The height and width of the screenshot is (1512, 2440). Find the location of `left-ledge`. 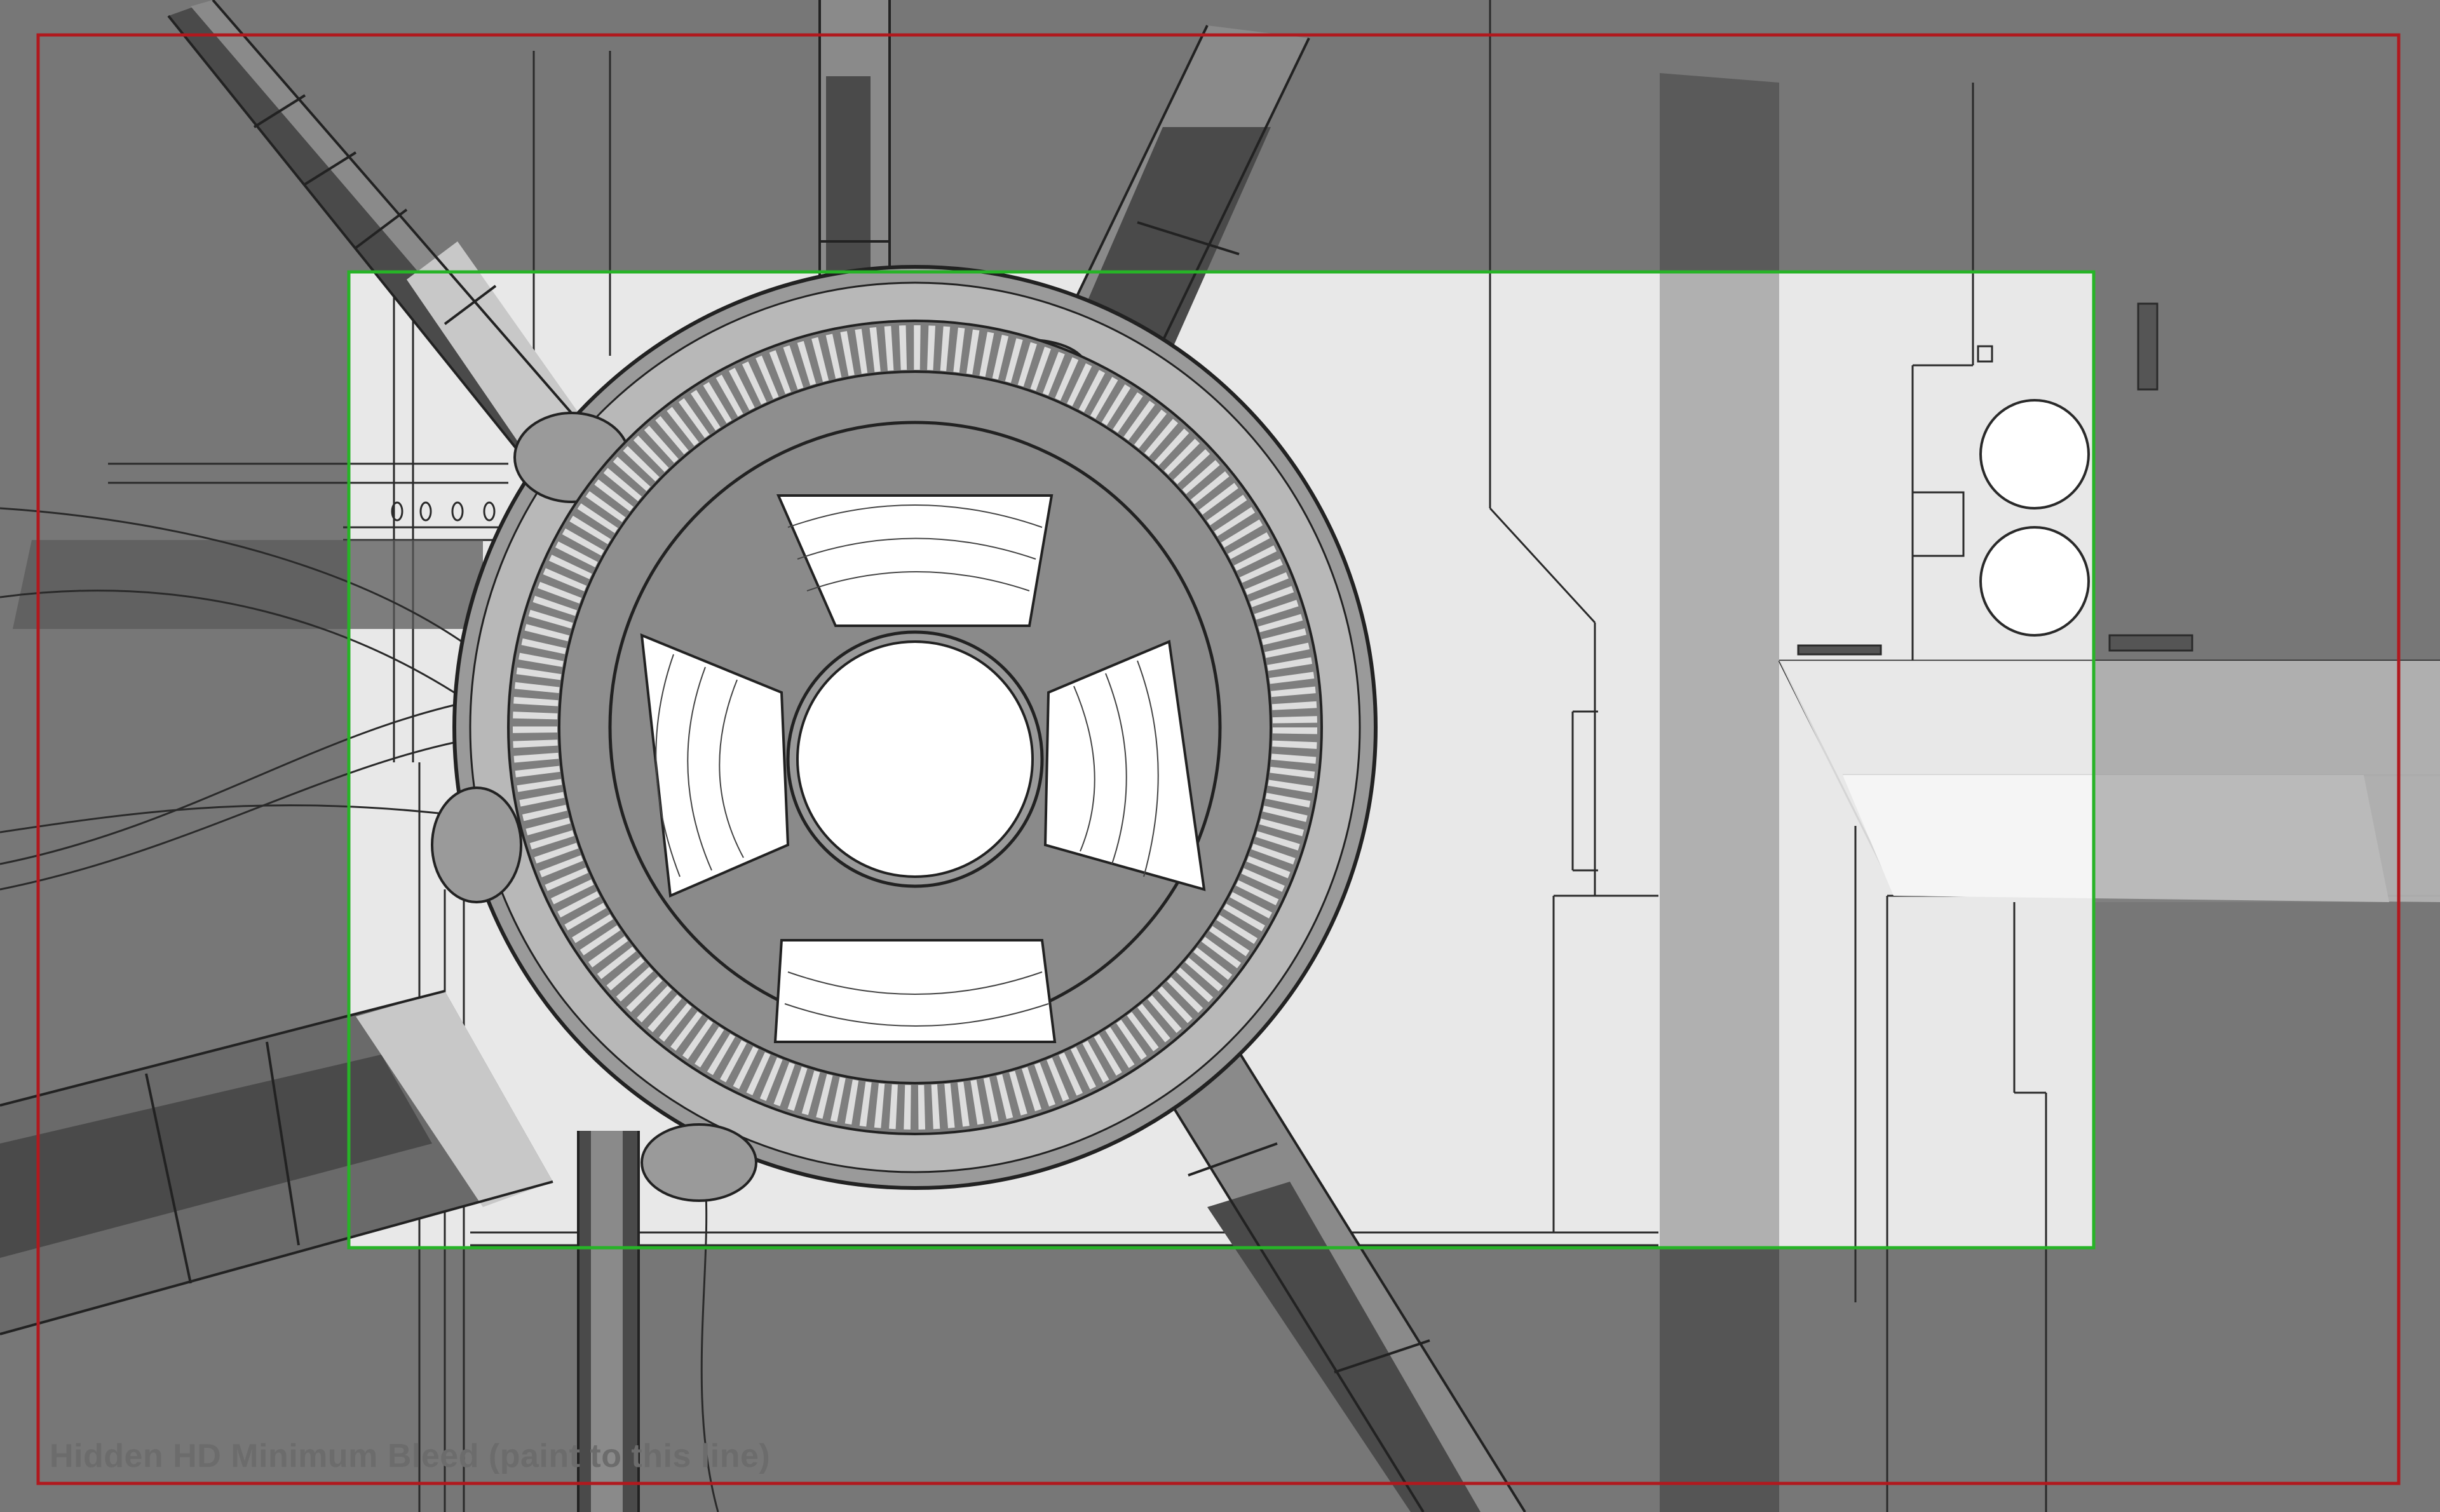

left-ledge is located at coordinates (248, 584).